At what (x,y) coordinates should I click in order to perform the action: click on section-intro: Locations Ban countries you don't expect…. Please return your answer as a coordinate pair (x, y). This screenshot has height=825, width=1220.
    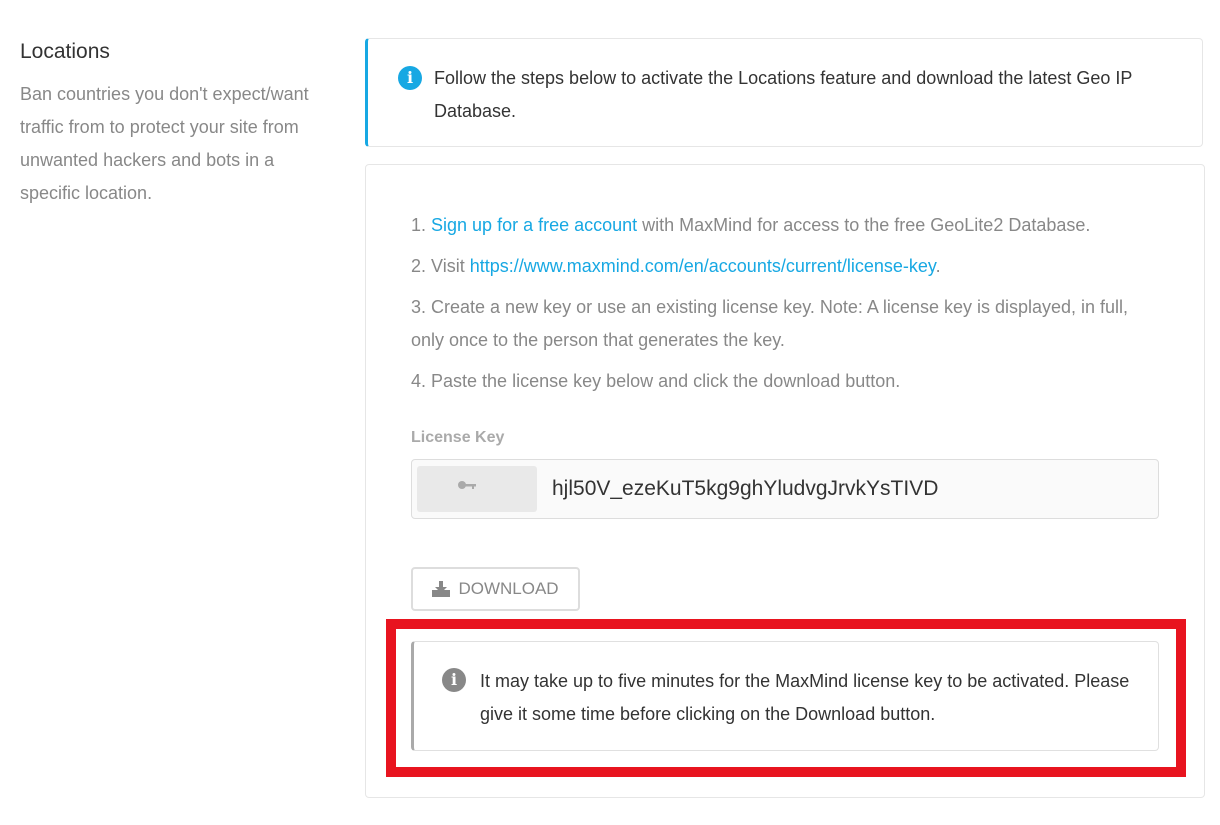
    Looking at the image, I should click on (170, 125).